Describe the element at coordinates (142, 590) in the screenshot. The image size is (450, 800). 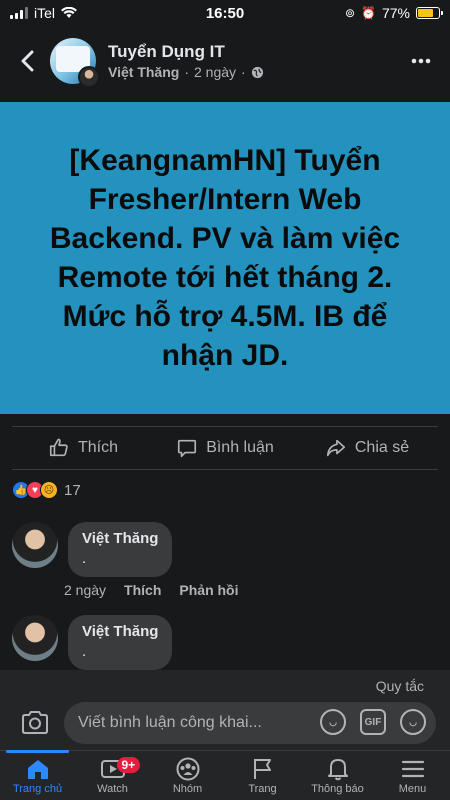
I see `comment-like-button: Thích` at that location.